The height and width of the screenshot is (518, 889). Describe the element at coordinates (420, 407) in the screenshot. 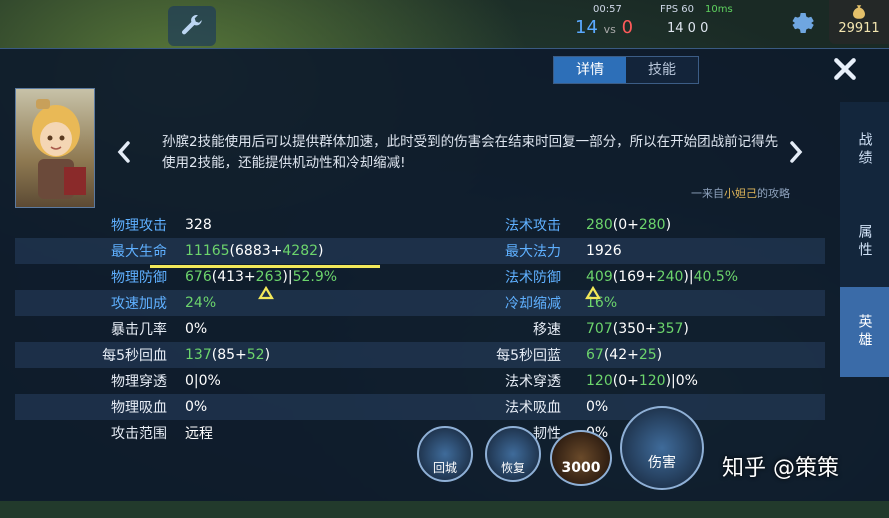

I see `stat-row: 物理吸血 0% 法术吸血 0%` at that location.